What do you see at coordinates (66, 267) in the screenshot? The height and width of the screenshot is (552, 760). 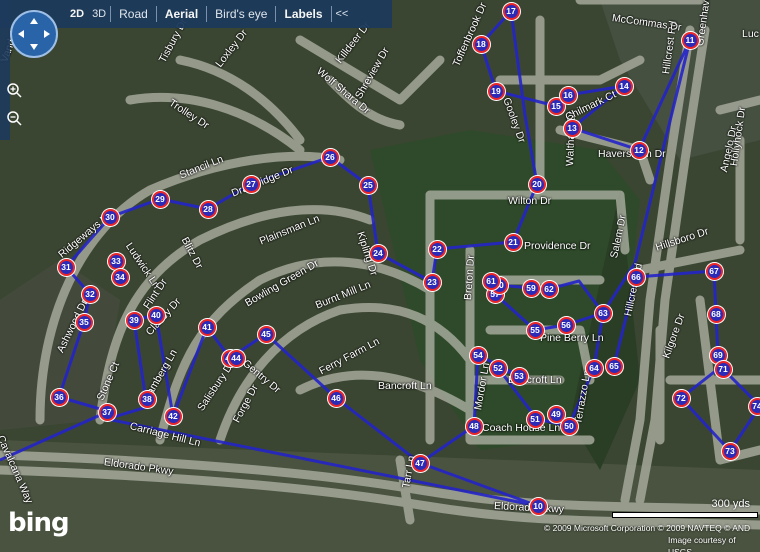 I see `route-stop-pin: 31` at bounding box center [66, 267].